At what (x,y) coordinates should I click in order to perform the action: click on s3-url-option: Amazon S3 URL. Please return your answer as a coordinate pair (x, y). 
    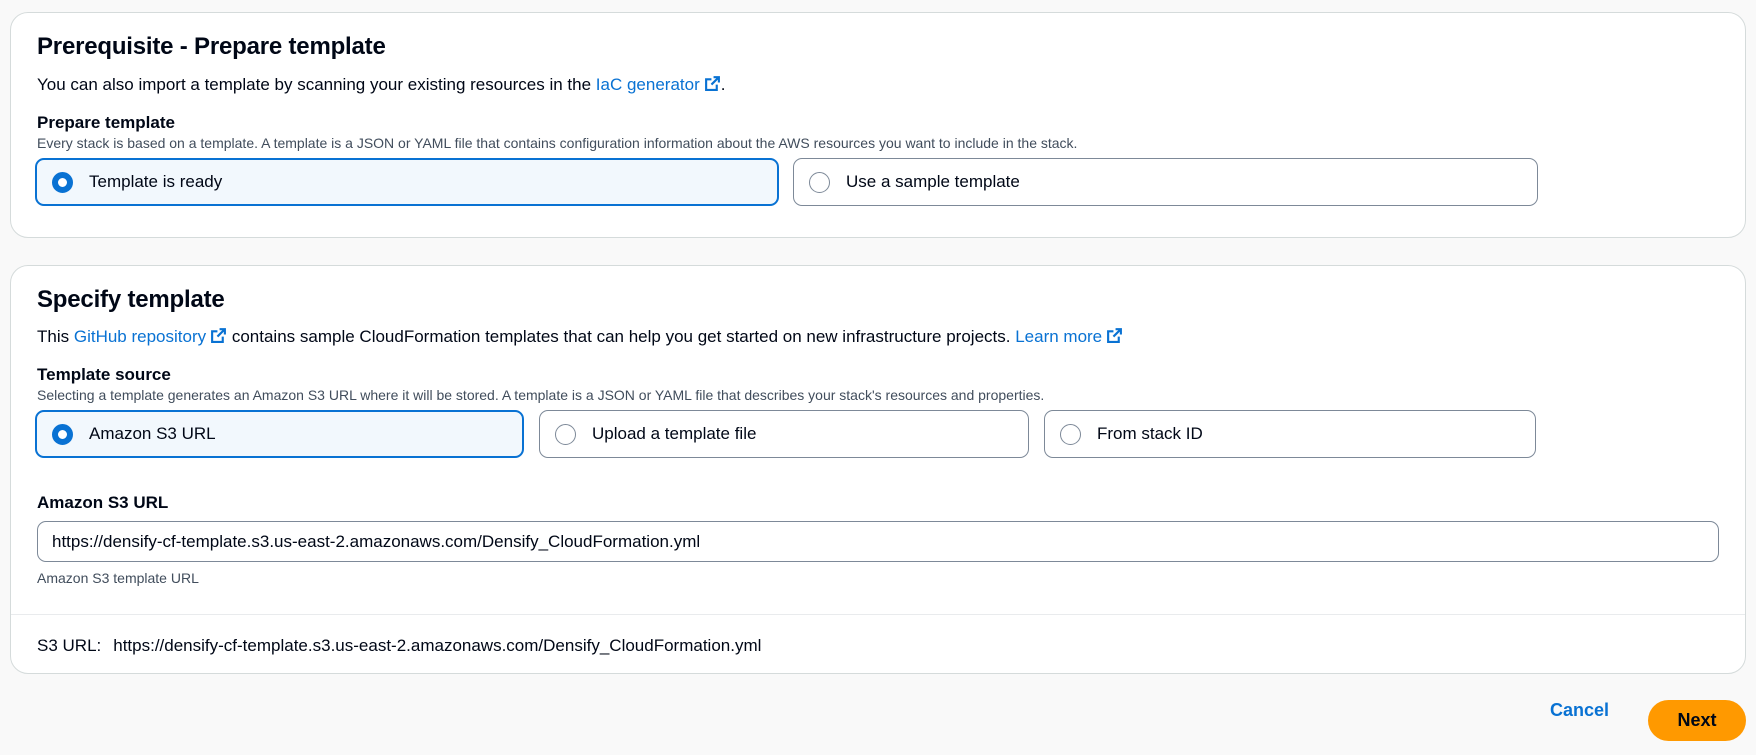
    Looking at the image, I should click on (279, 434).